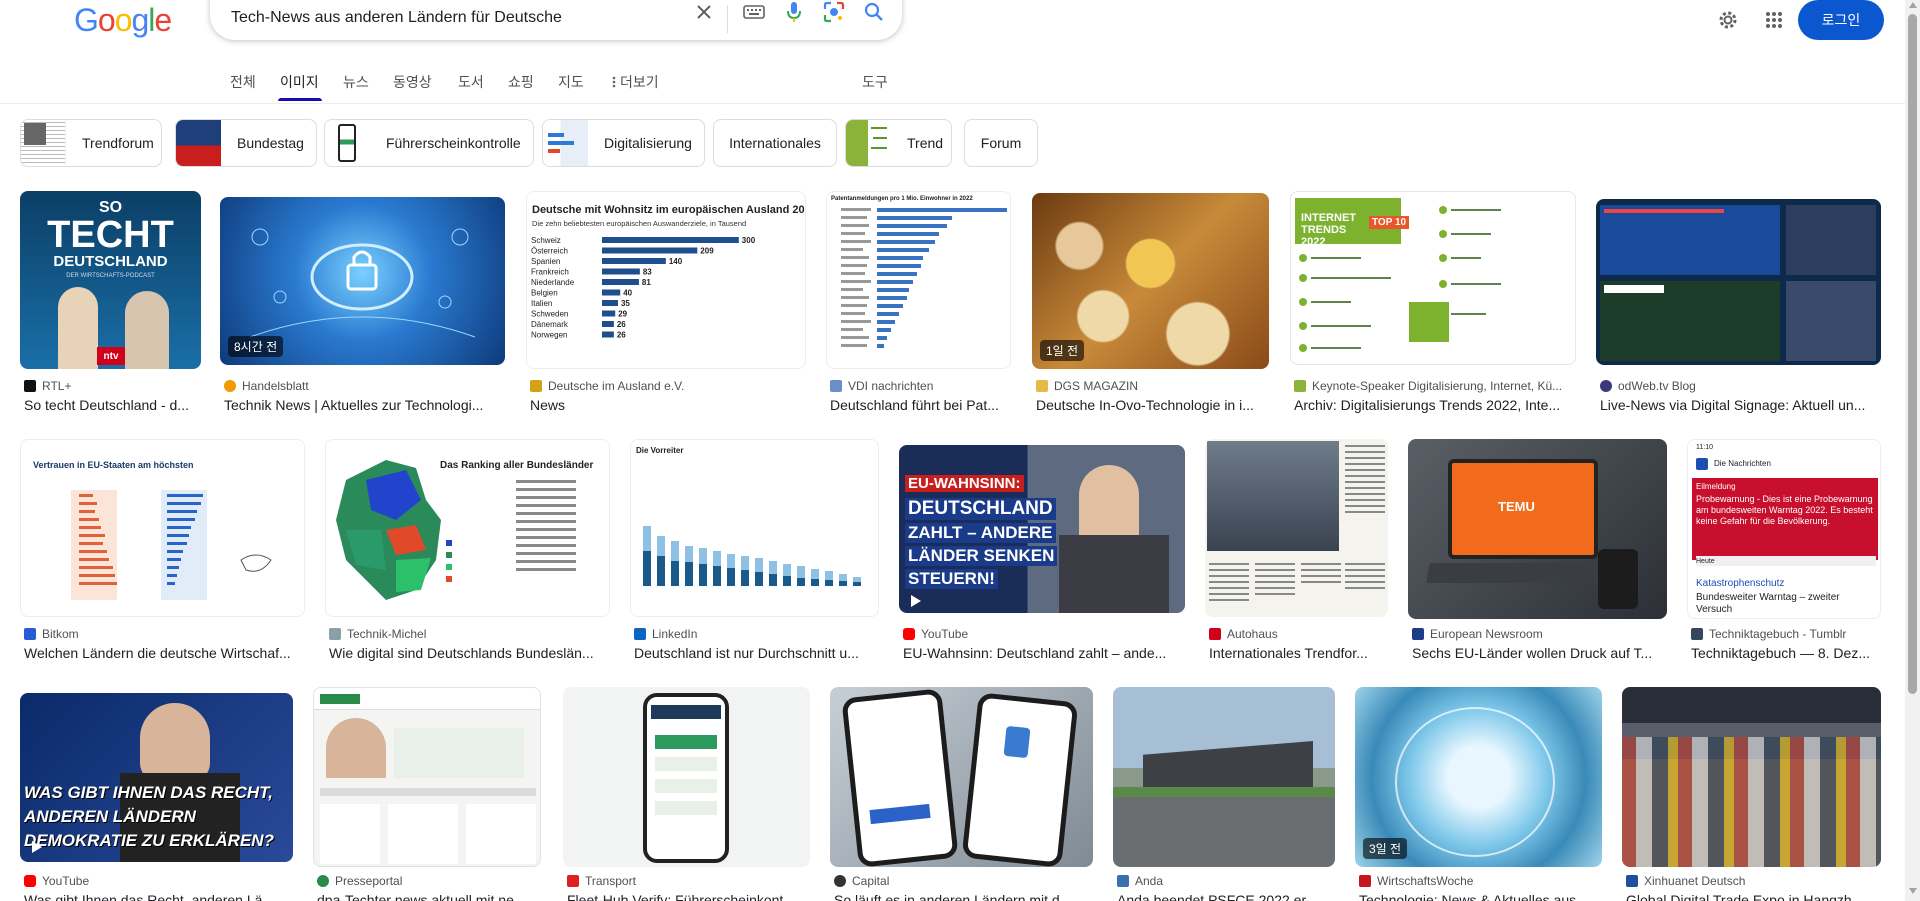  I want to click on scrollbar-thumb, so click(1912, 354).